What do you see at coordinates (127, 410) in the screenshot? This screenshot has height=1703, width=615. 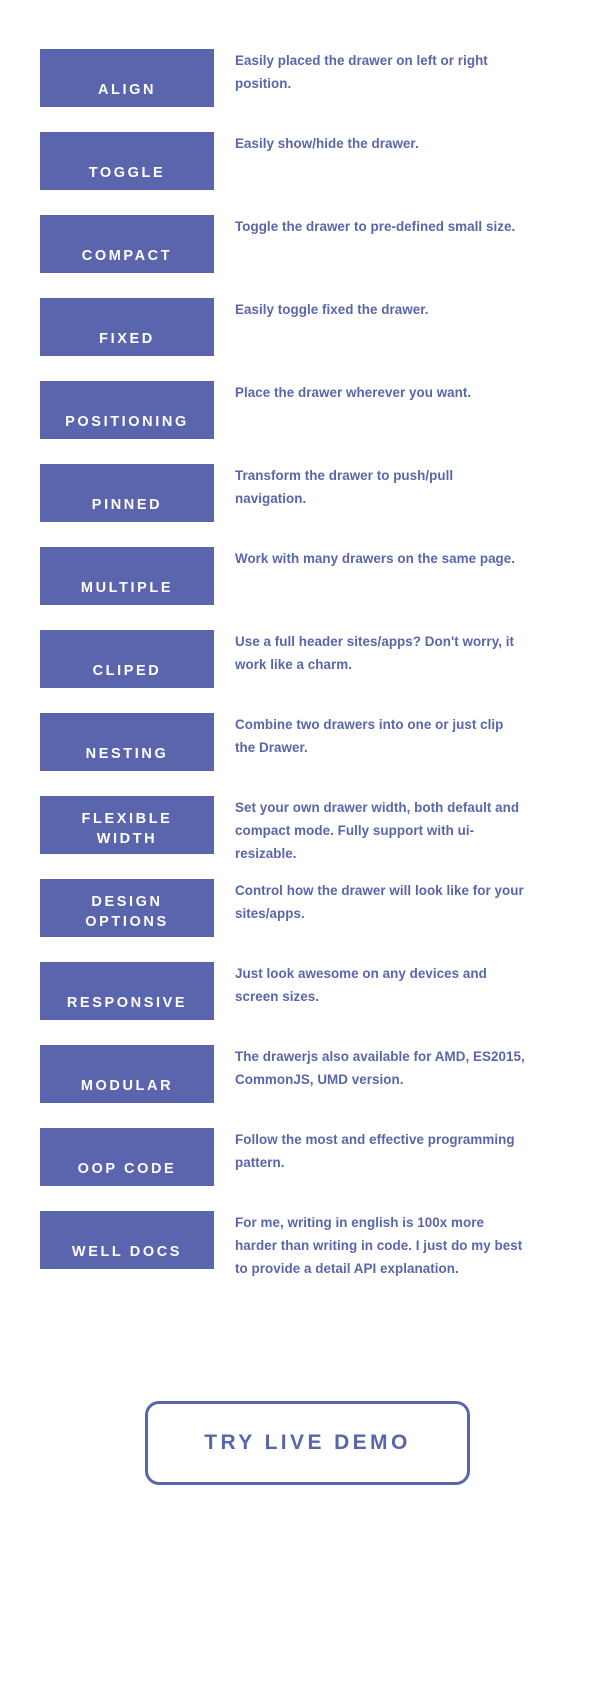 I see `feature-badge: POSITIONING` at bounding box center [127, 410].